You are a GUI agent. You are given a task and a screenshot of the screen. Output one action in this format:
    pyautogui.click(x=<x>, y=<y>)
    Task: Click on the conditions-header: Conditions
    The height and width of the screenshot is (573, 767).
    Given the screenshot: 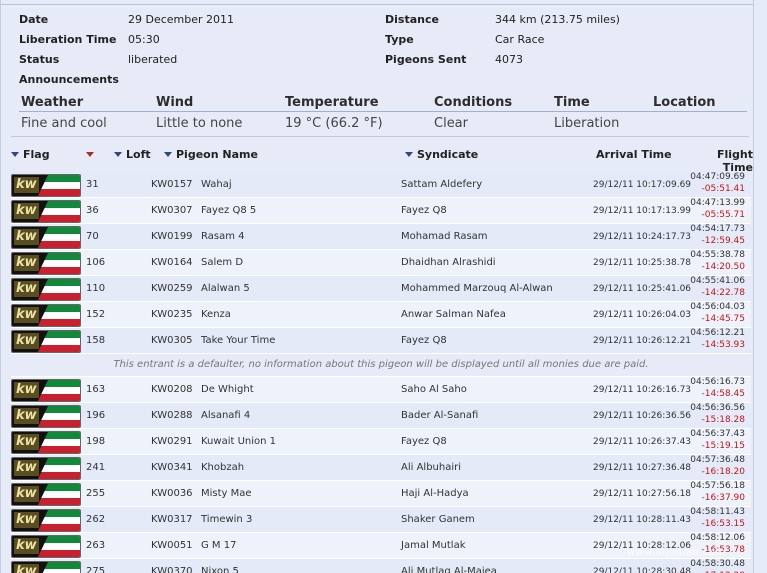 What is the action you would take?
    pyautogui.click(x=473, y=102)
    